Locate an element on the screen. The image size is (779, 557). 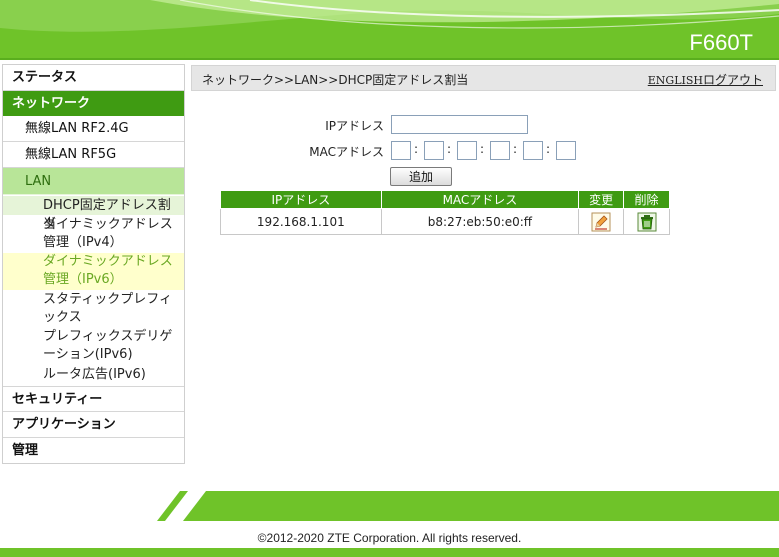
cell-ip: 192.168.1.101 is located at coordinates (301, 221).